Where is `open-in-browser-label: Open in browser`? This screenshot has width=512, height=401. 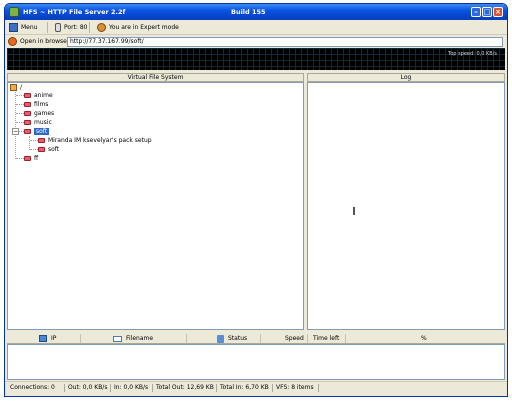
open-in-browser-label: Open in browser is located at coordinates (45, 41).